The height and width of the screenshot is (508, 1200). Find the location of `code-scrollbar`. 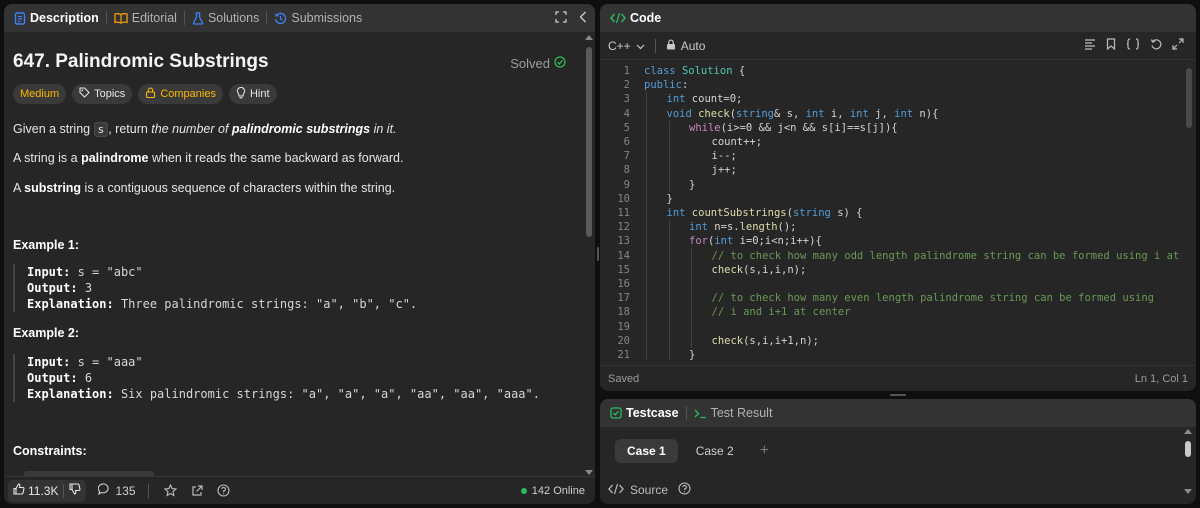

code-scrollbar is located at coordinates (1189, 213).